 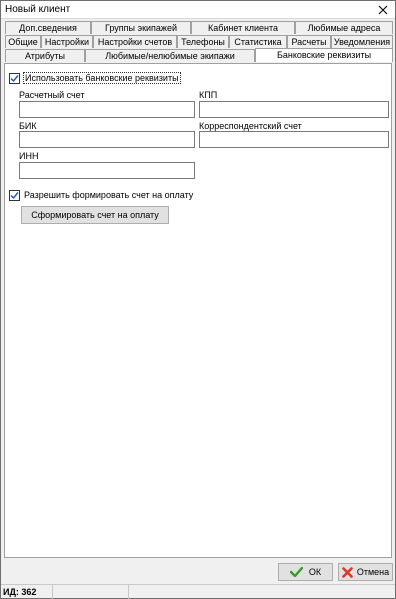 What do you see at coordinates (208, 95) in the screenshot?
I see `kpp-label: КПП` at bounding box center [208, 95].